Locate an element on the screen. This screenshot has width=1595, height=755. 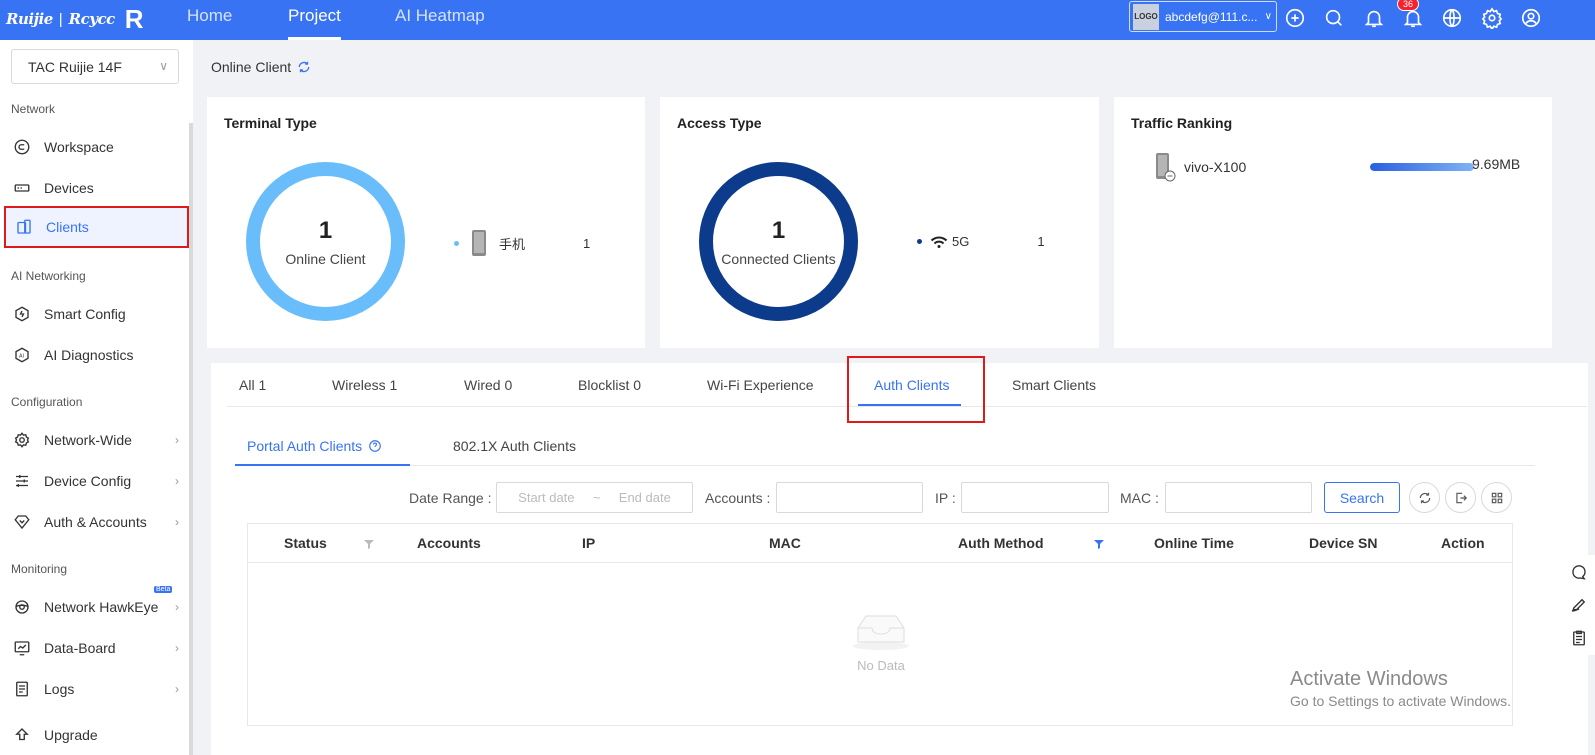
sidebar-item-ai-diagnostics: AI AI Diagnostics is located at coordinates (96, 355).